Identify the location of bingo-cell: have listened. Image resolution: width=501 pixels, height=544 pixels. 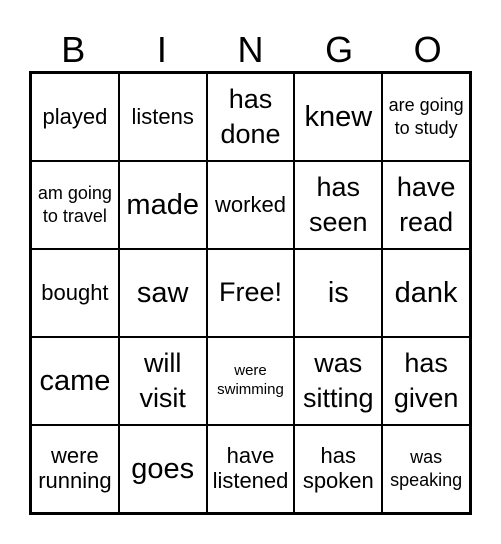
(250, 469).